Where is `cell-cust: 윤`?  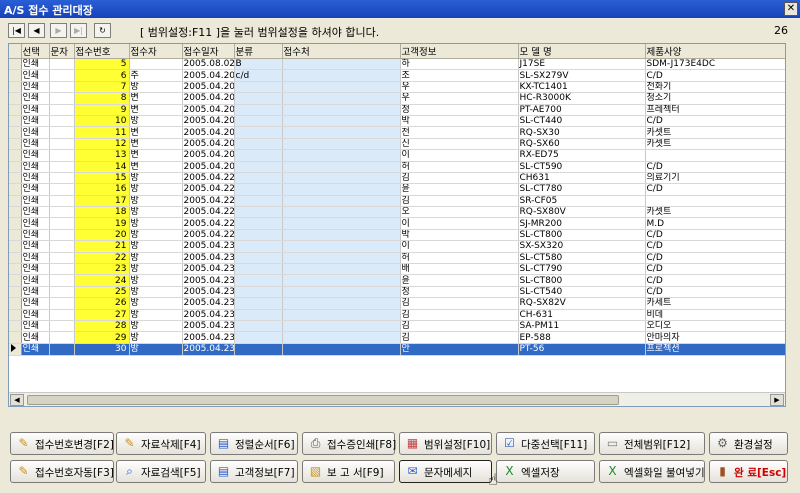
cell-cust: 윤 is located at coordinates (459, 280).